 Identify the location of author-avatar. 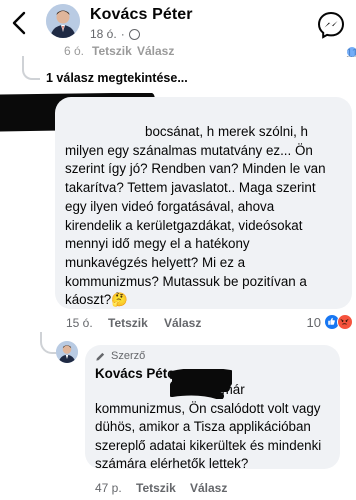
(63, 21).